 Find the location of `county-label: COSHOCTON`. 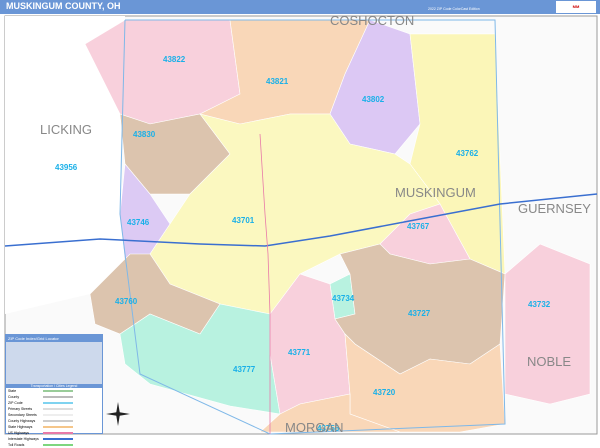

county-label: COSHOCTON is located at coordinates (372, 21).